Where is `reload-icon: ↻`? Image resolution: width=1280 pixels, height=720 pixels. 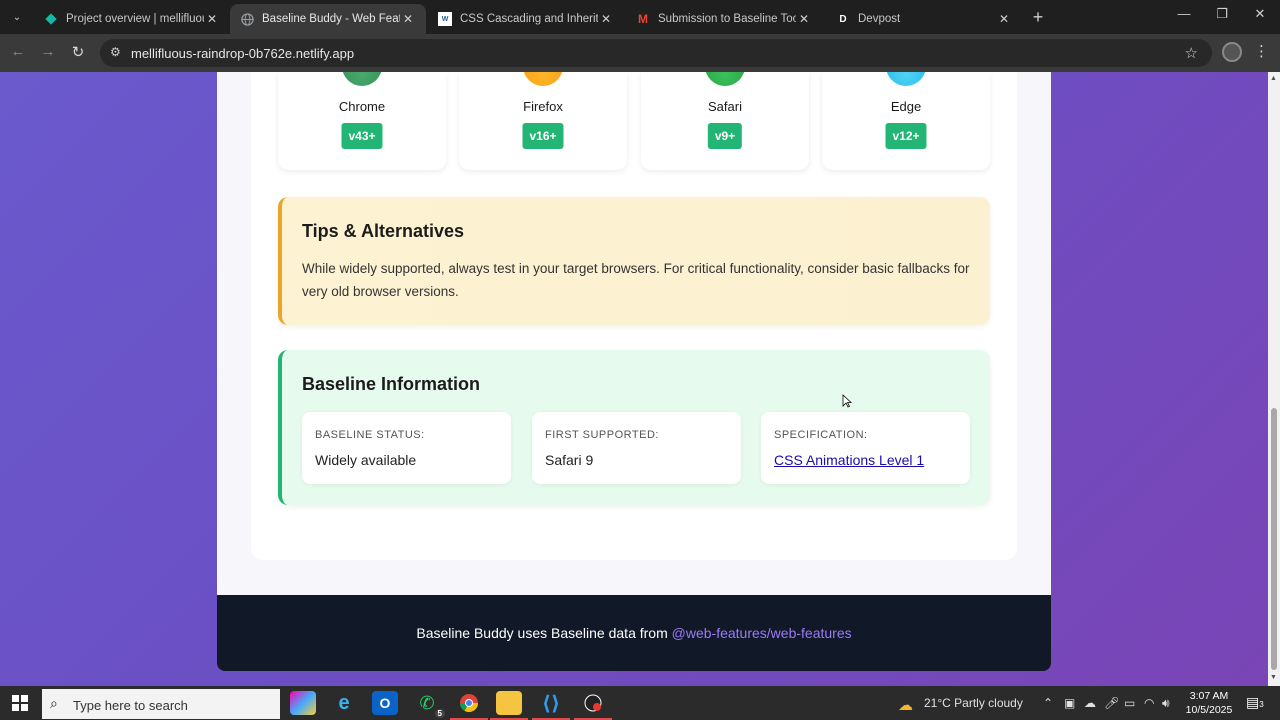 reload-icon: ↻ is located at coordinates (78, 52).